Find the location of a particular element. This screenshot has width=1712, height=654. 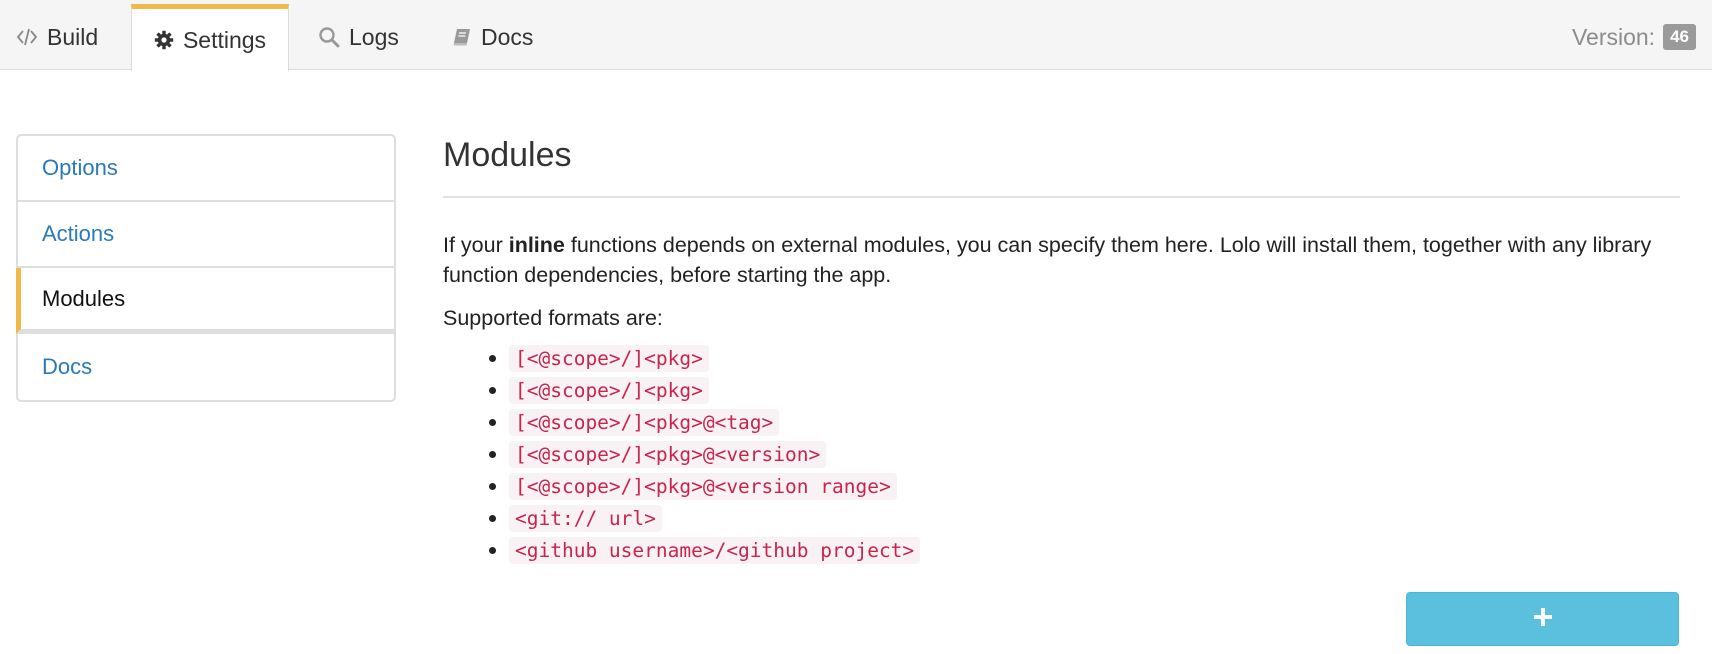

page-title: Modules is located at coordinates (1061, 165).